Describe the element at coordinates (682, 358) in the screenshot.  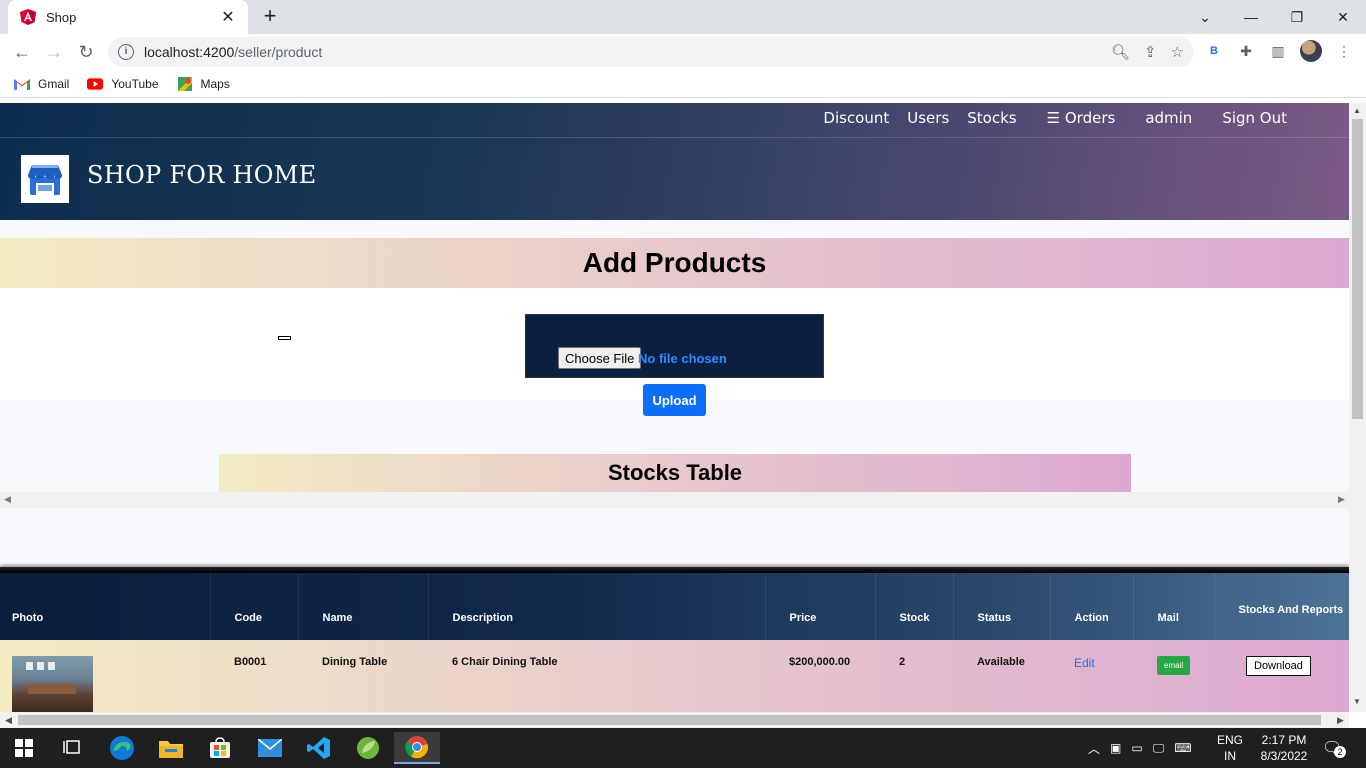
I see `no-file-text: No file chosen` at that location.